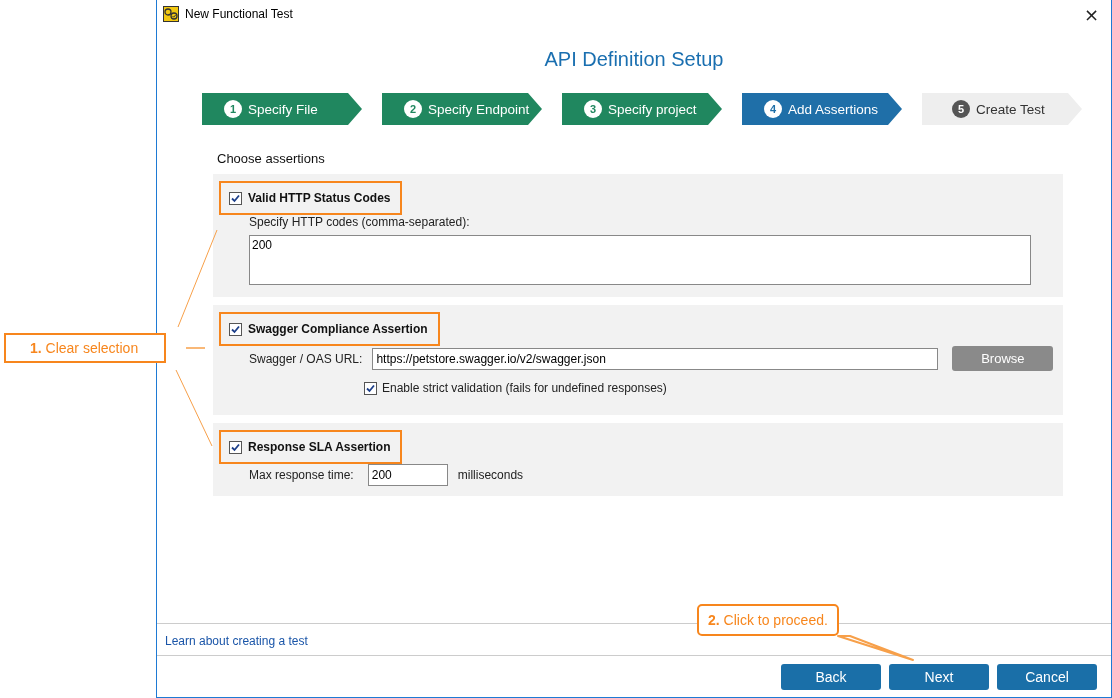 This screenshot has width=1112, height=698. I want to click on step-label: Specify Endpoint, so click(479, 109).